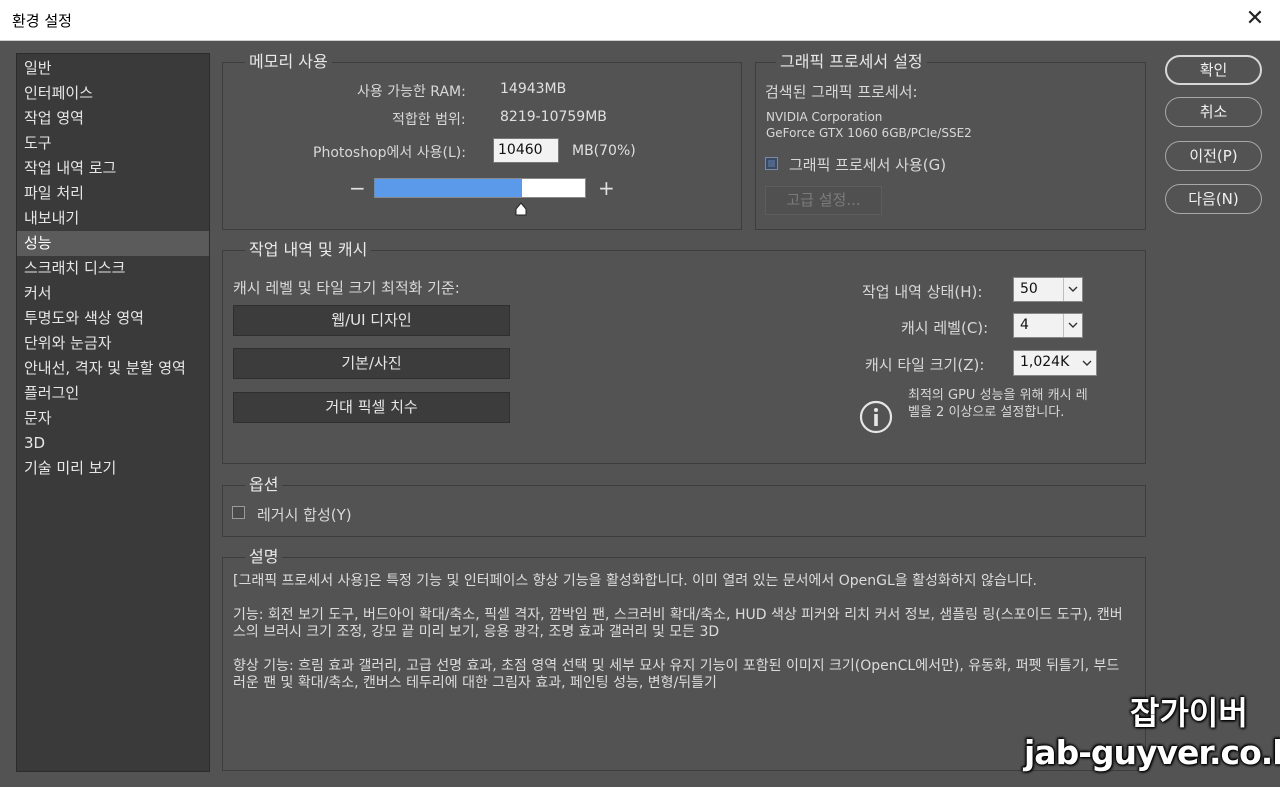  I want to click on legacy-compositing-label: 레거시 합성(Y), so click(304, 515).